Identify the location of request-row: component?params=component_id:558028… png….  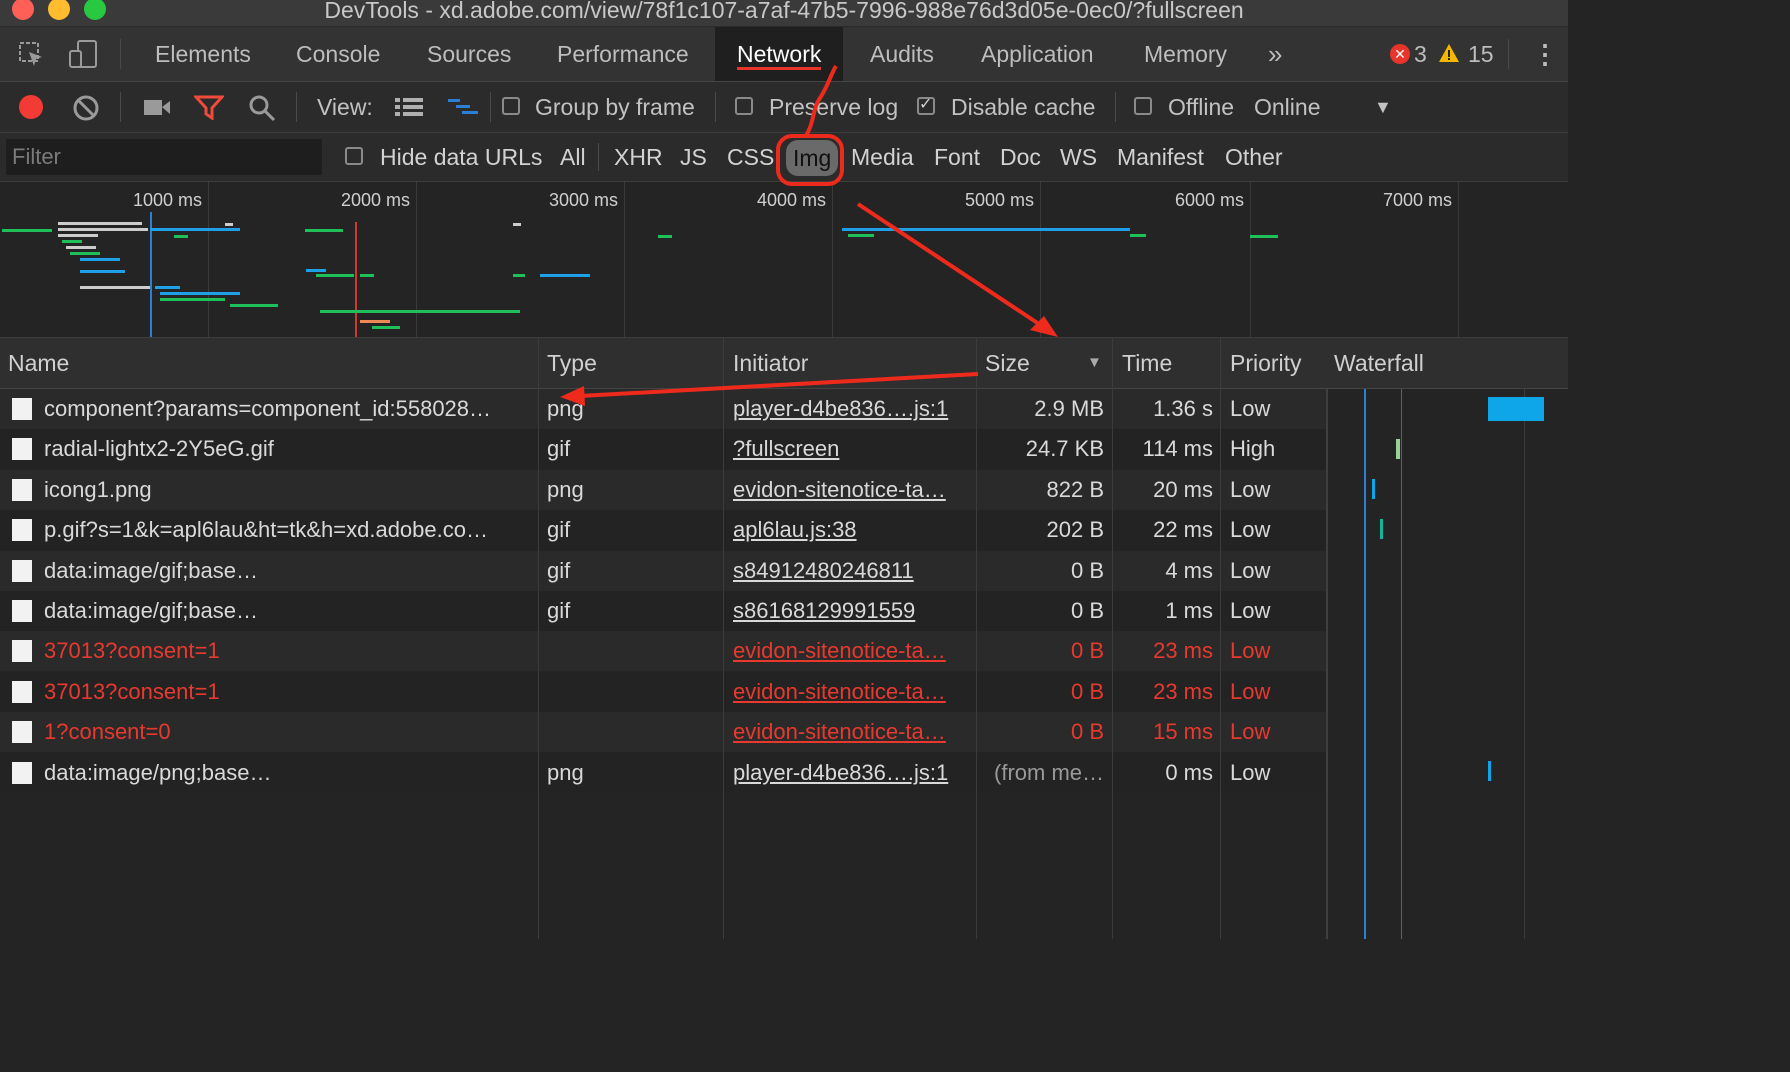
(663, 409).